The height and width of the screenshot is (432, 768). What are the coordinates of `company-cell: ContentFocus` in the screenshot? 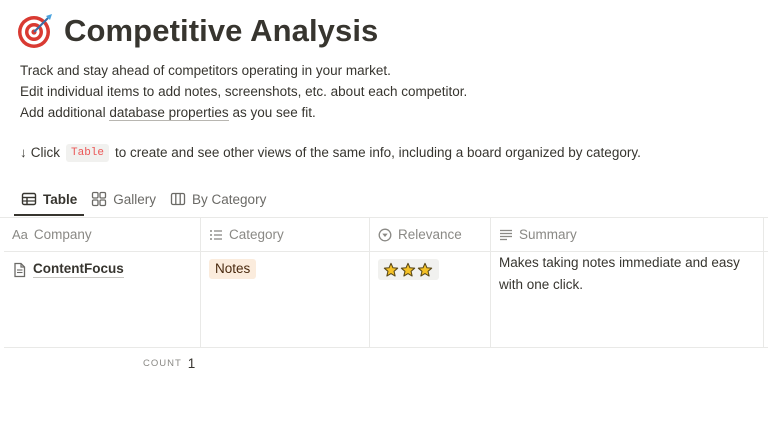 It's located at (102, 299).